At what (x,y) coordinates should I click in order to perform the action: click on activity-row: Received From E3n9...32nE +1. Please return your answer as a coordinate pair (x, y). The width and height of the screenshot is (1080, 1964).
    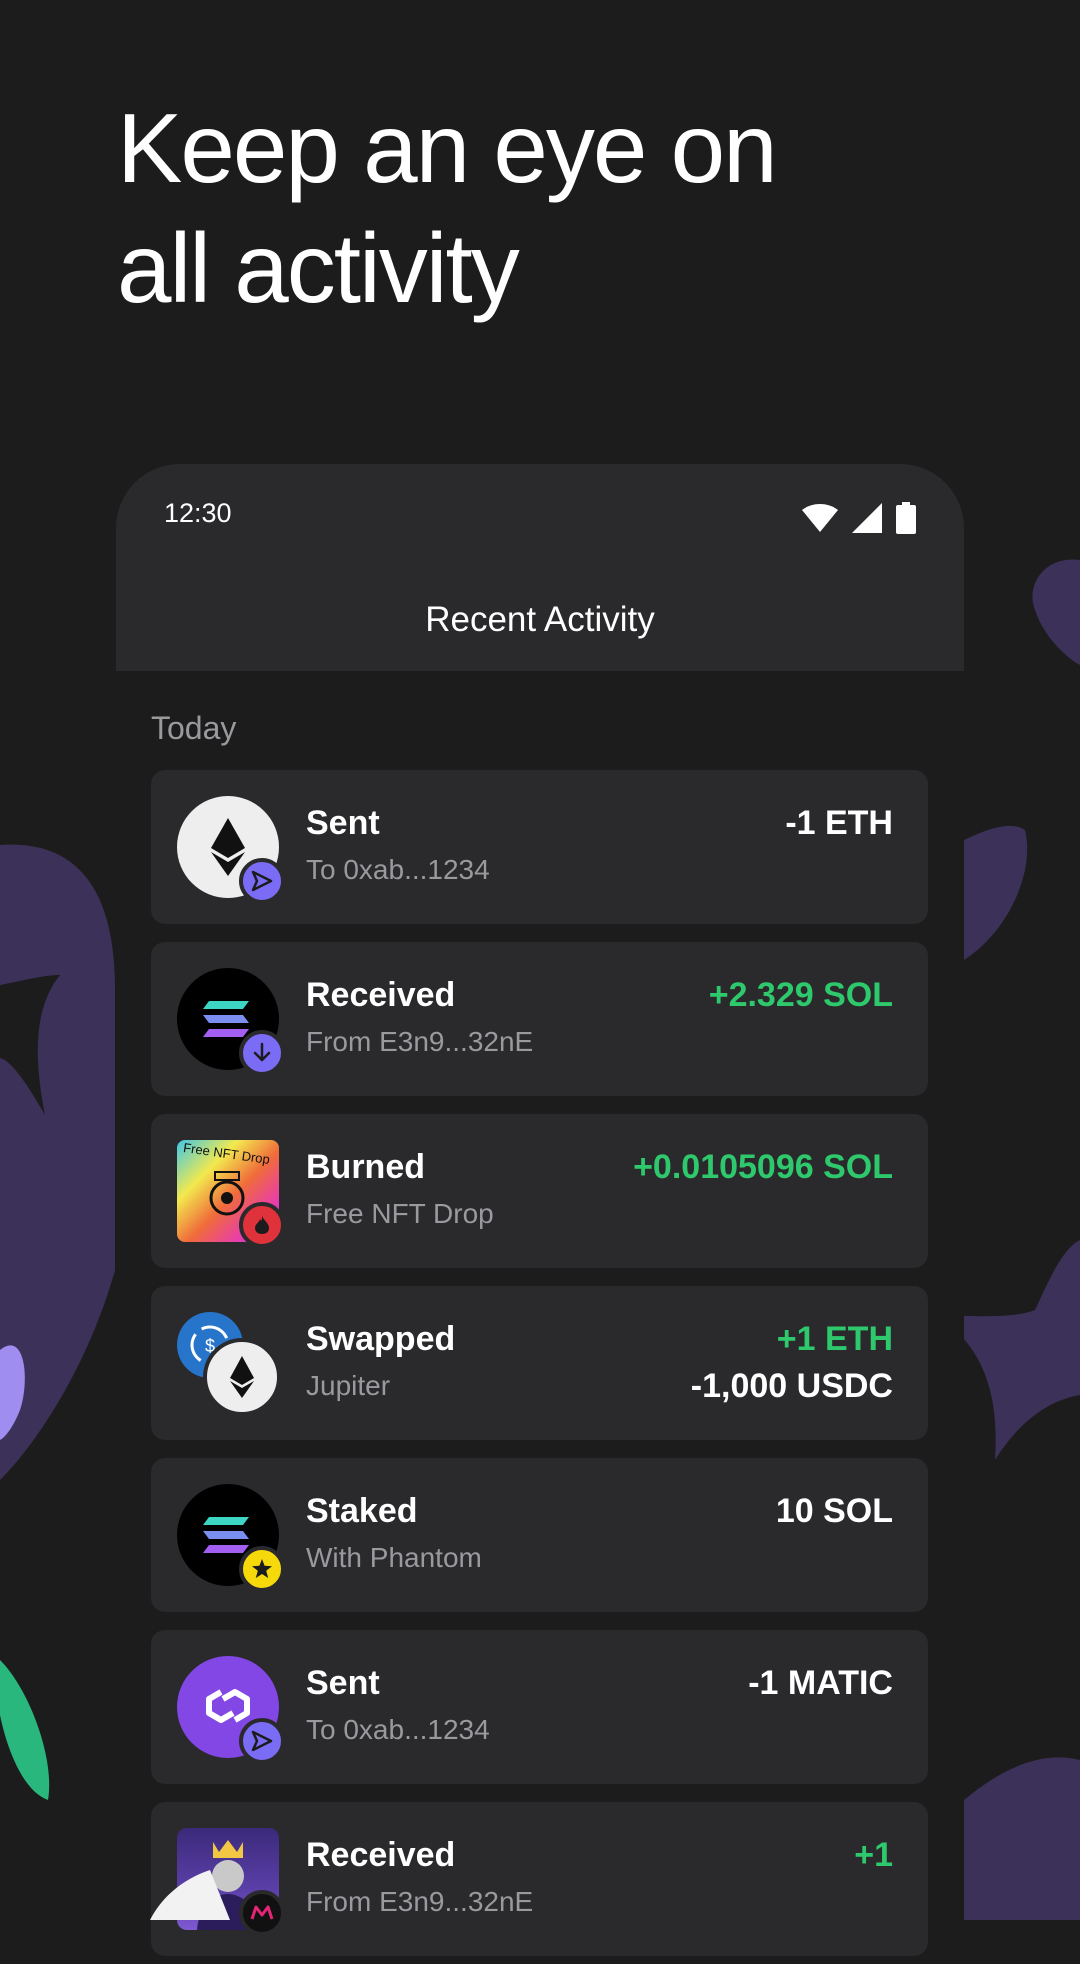
    Looking at the image, I should click on (539, 1879).